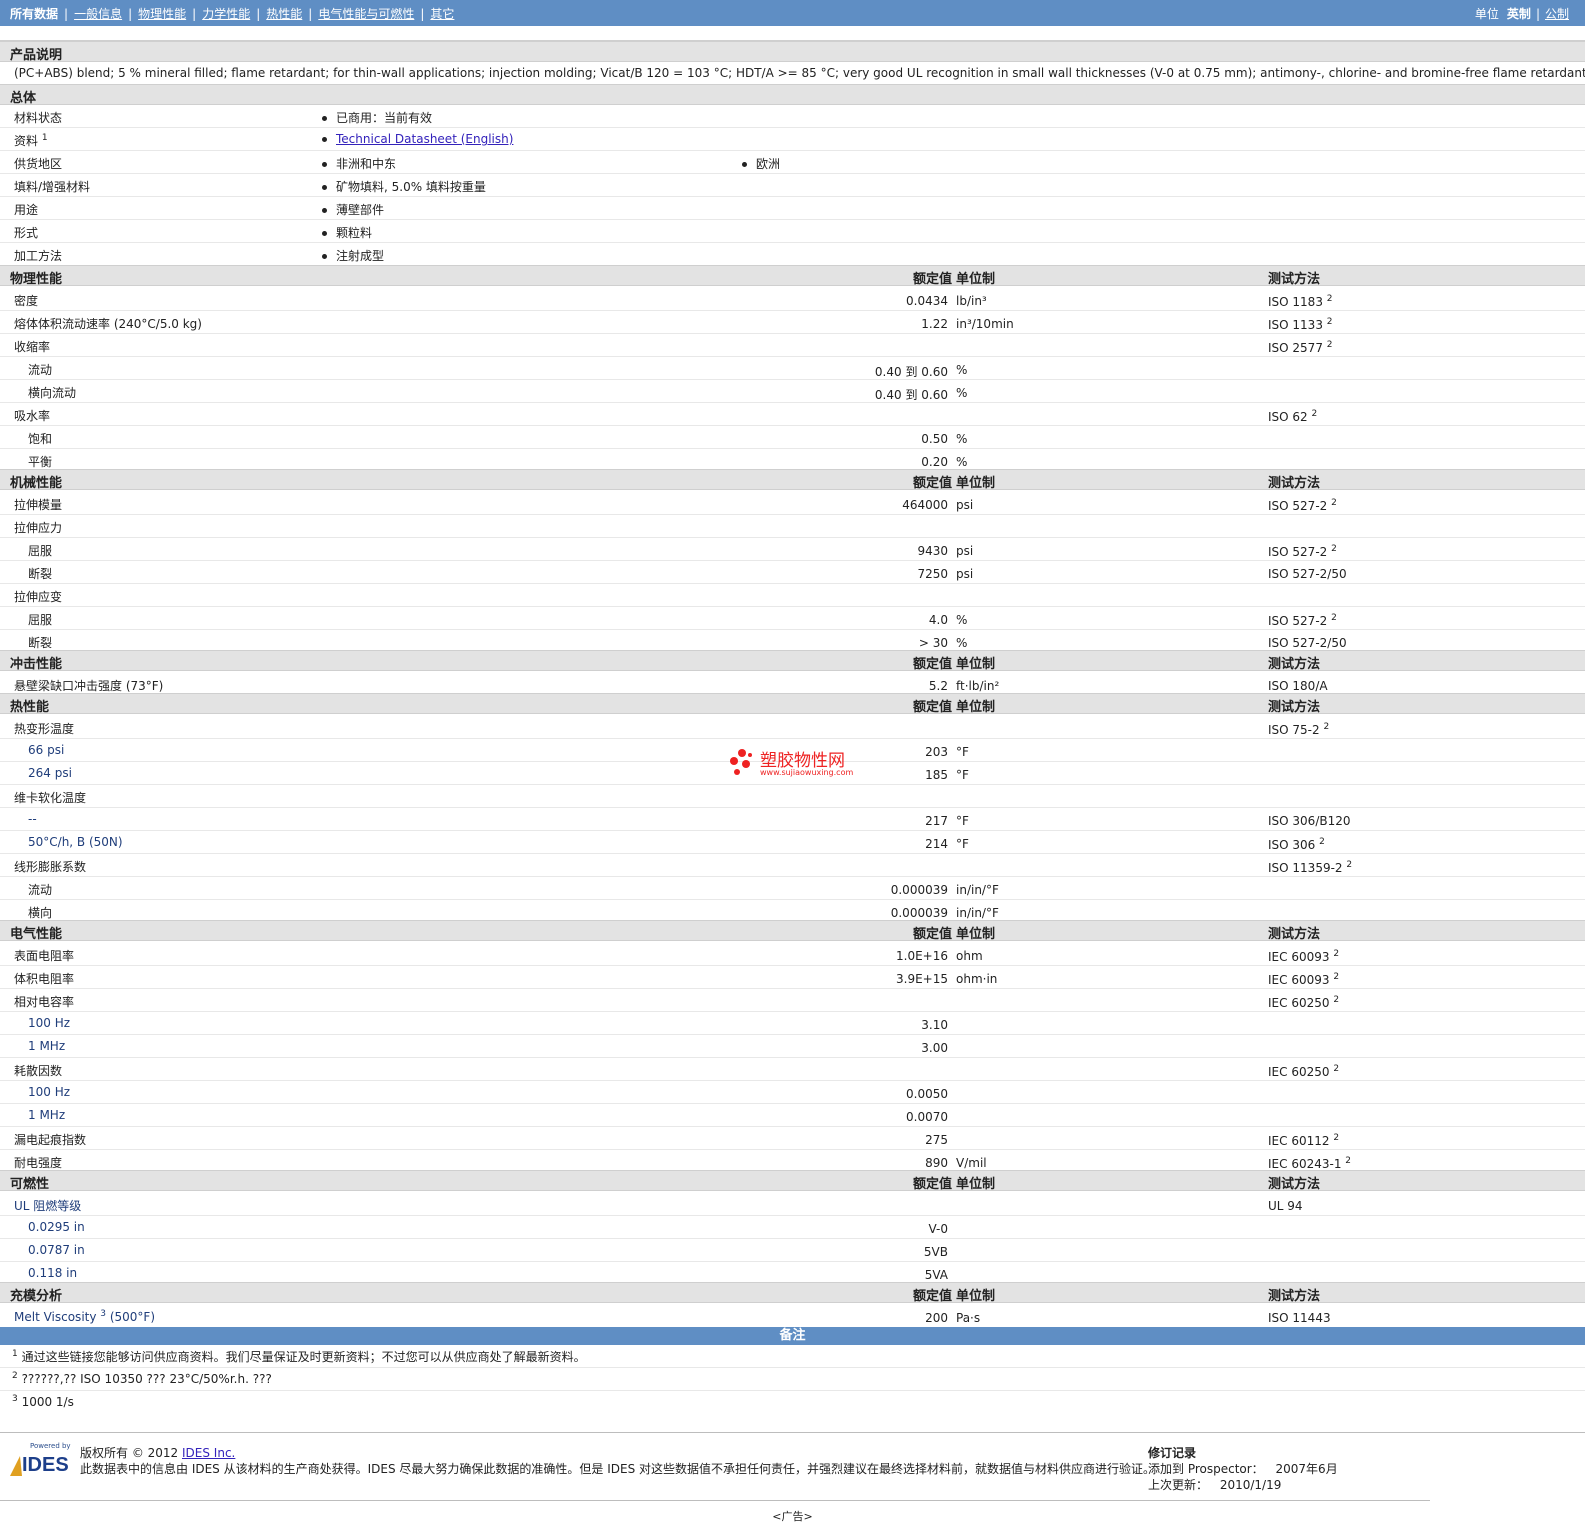 Image resolution: width=1585 pixels, height=1530 pixels. What do you see at coordinates (792, 931) in the screenshot?
I see `section-electrical: 电气性能 额定值 单位制 测试方法` at bounding box center [792, 931].